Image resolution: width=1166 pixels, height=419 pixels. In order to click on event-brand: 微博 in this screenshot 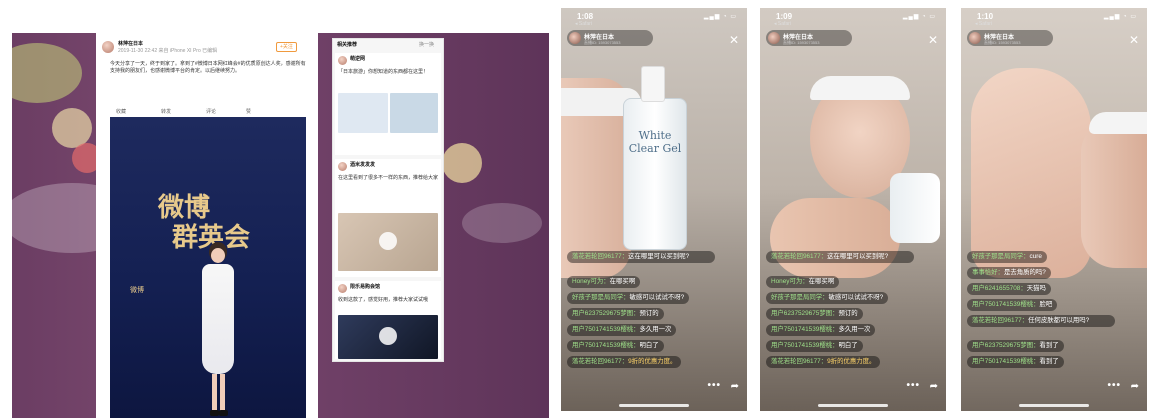, I will do `click(137, 290)`.